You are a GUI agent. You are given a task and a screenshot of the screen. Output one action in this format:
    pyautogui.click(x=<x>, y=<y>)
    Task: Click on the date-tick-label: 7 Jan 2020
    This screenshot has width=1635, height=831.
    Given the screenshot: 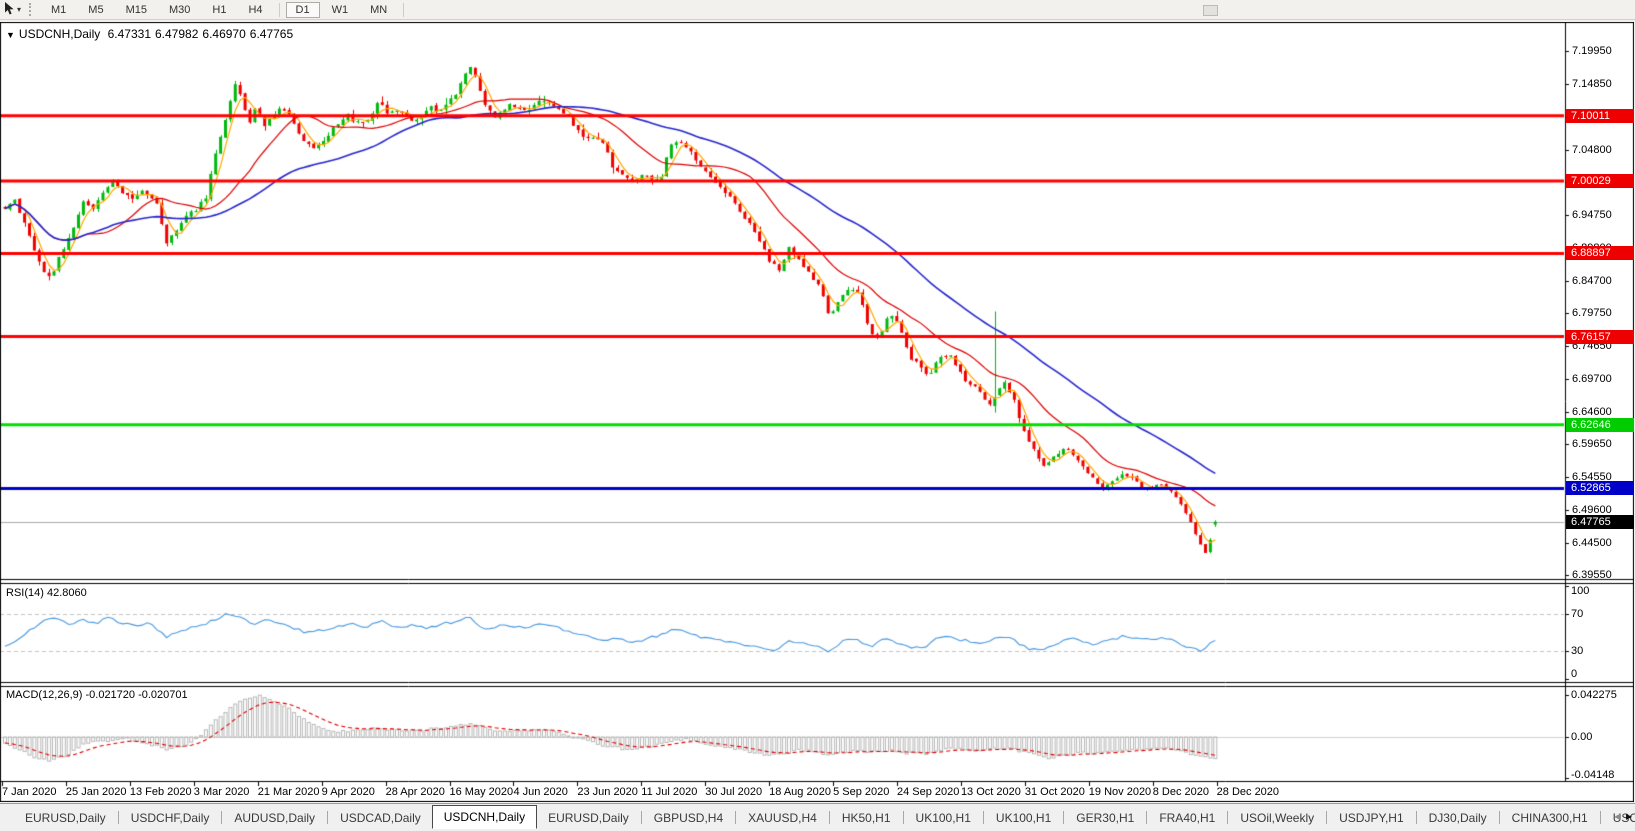 What is the action you would take?
    pyautogui.click(x=29, y=792)
    